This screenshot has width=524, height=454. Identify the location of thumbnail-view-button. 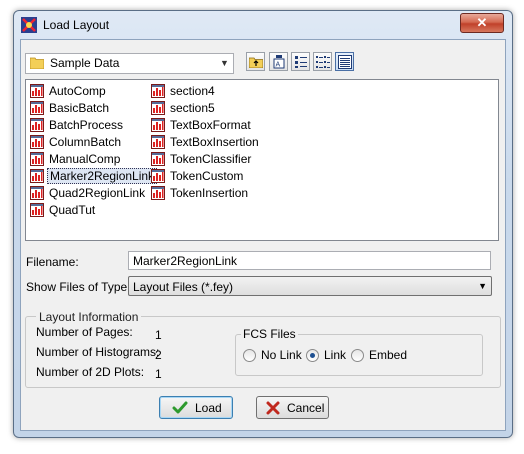
(344, 61).